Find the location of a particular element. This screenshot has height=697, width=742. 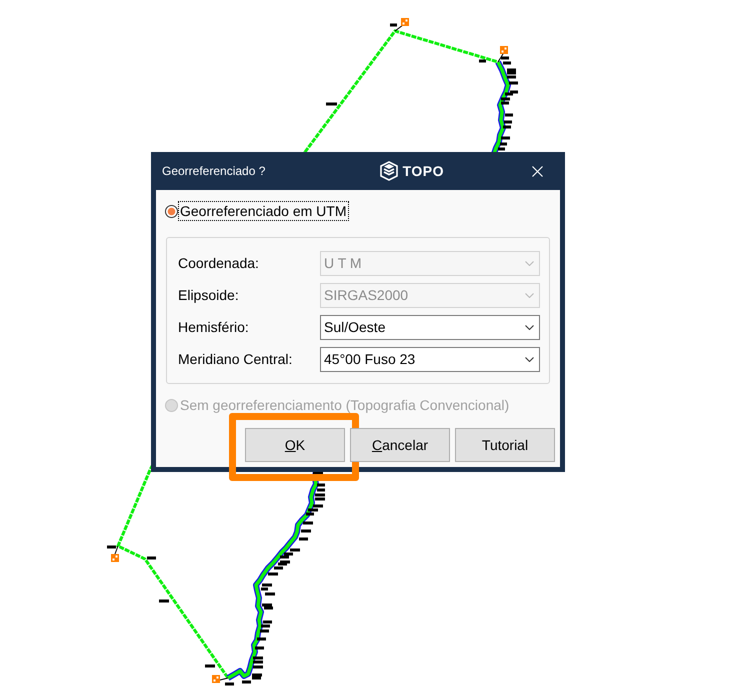

logo-text: TOPO is located at coordinates (423, 171).